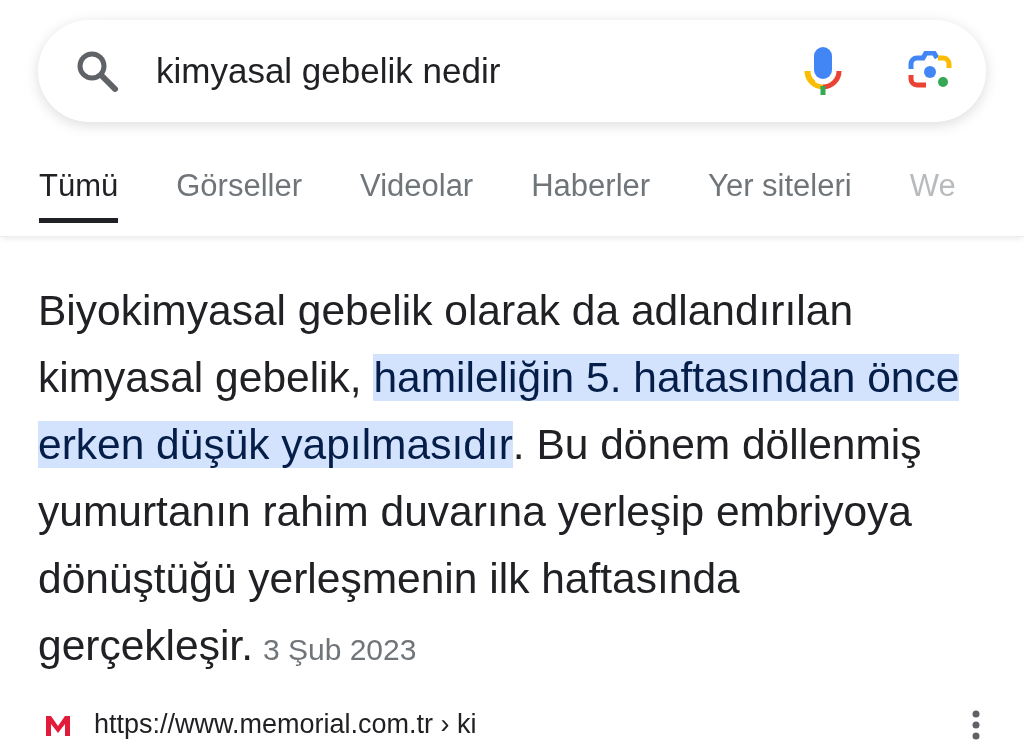  I want to click on search-field: kimyasal gebelik nedir, so click(512, 71).